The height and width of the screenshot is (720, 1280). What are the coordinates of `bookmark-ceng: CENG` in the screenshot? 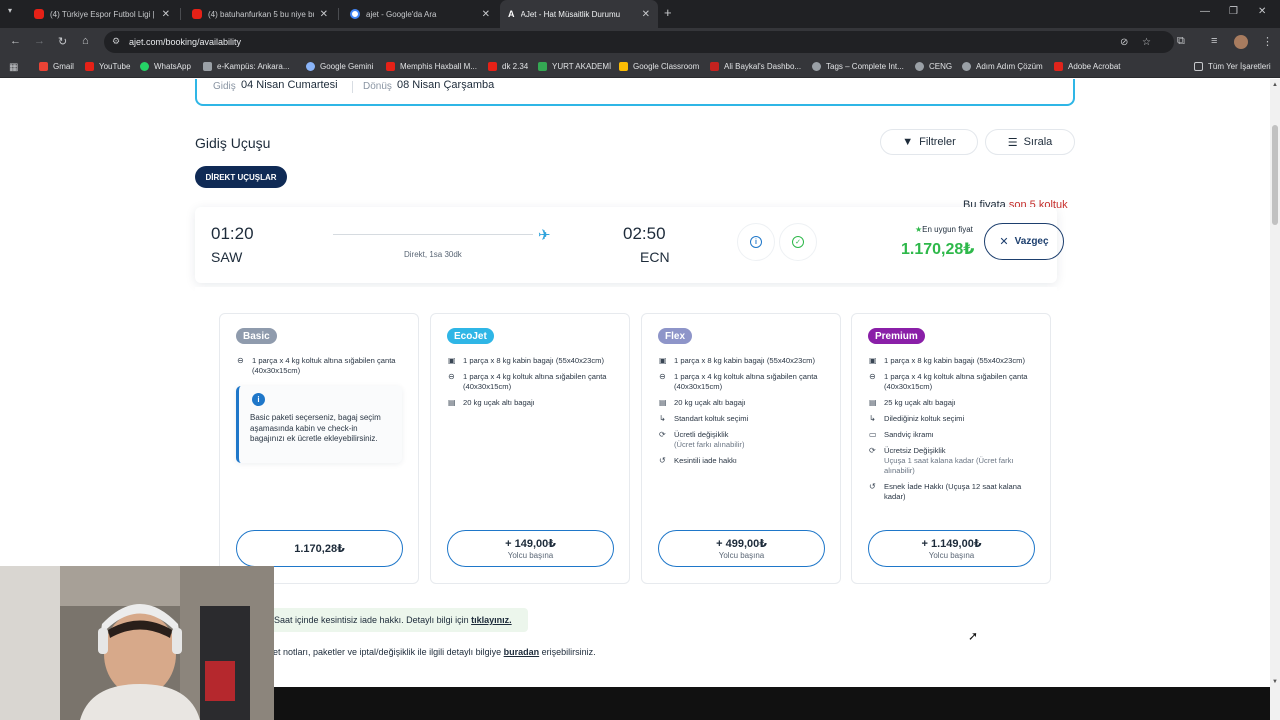 It's located at (933, 66).